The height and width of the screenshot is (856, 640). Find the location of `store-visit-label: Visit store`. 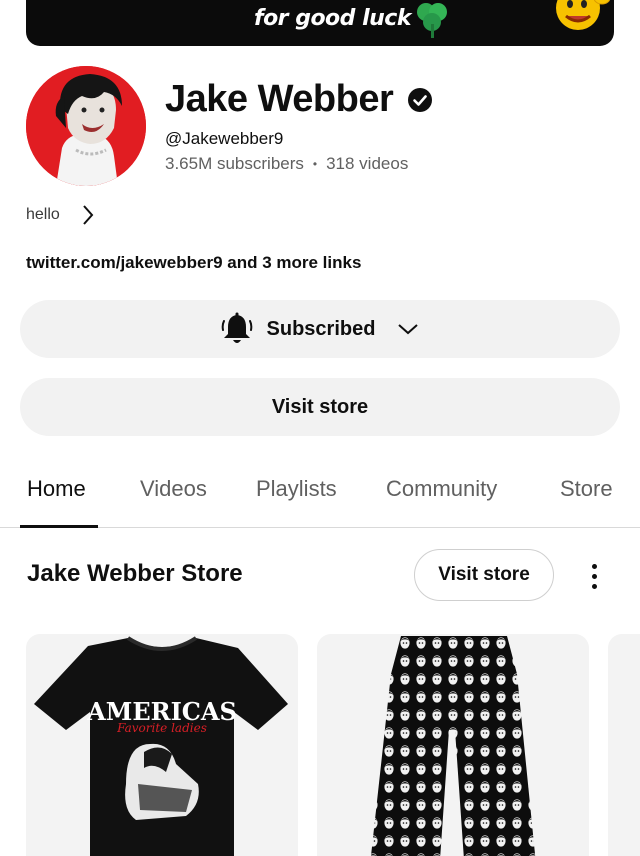

store-visit-label: Visit store is located at coordinates (484, 574).